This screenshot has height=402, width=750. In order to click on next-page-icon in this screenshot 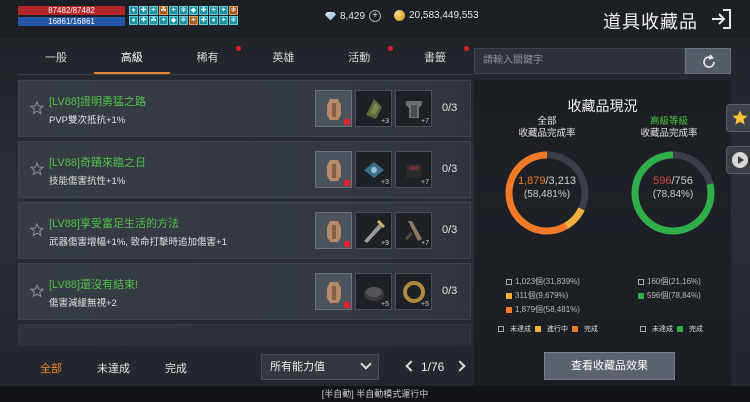, I will do `click(460, 366)`.